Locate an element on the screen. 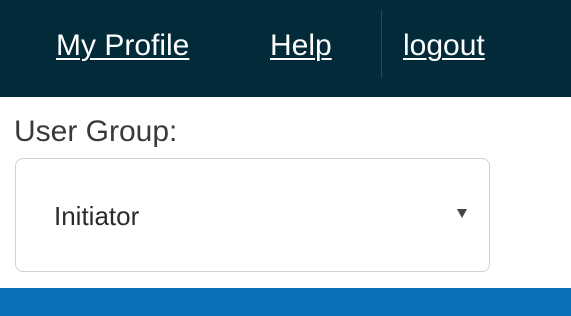 The height and width of the screenshot is (316, 571). dropdown-arrow-icon is located at coordinates (462, 213).